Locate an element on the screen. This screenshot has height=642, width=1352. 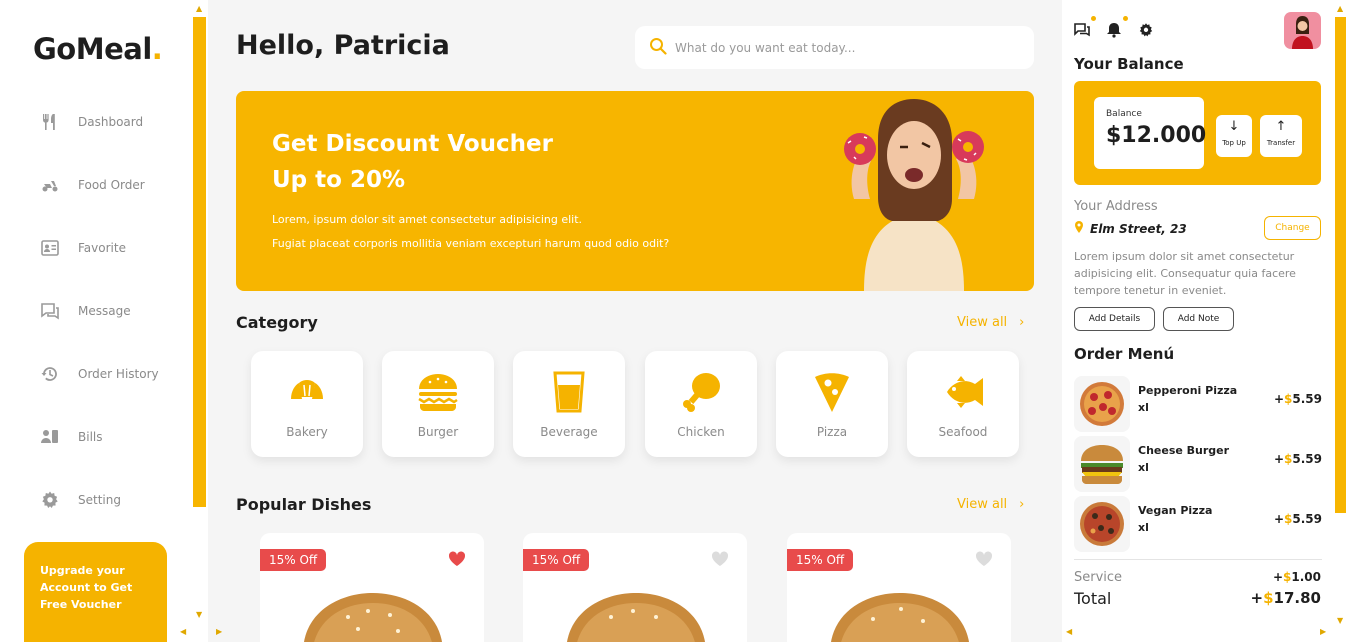
sidebar-item-order-history: Order History is located at coordinates (98, 374).